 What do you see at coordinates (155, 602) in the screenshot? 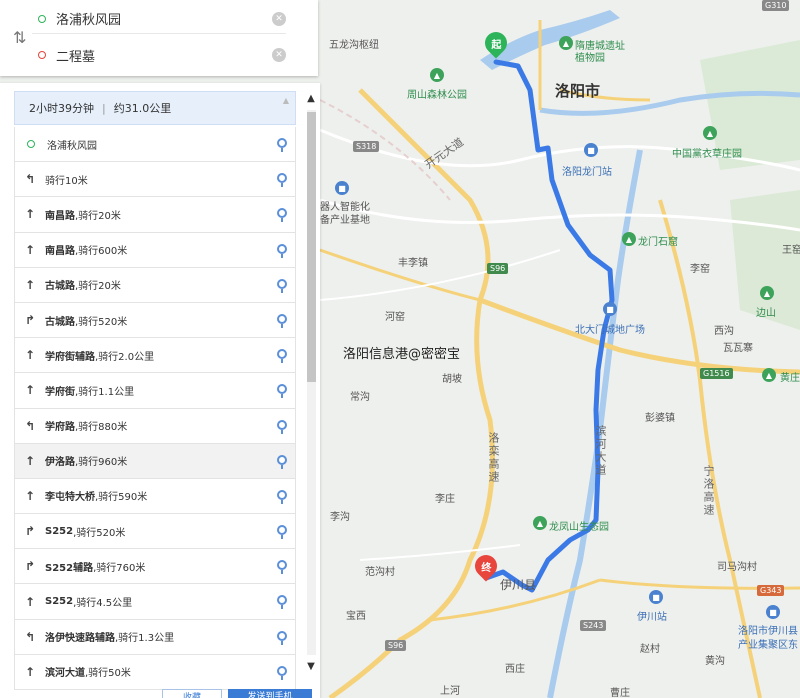
I see `route-step: ↑ S252 ,骑行4.5公里` at bounding box center [155, 602].